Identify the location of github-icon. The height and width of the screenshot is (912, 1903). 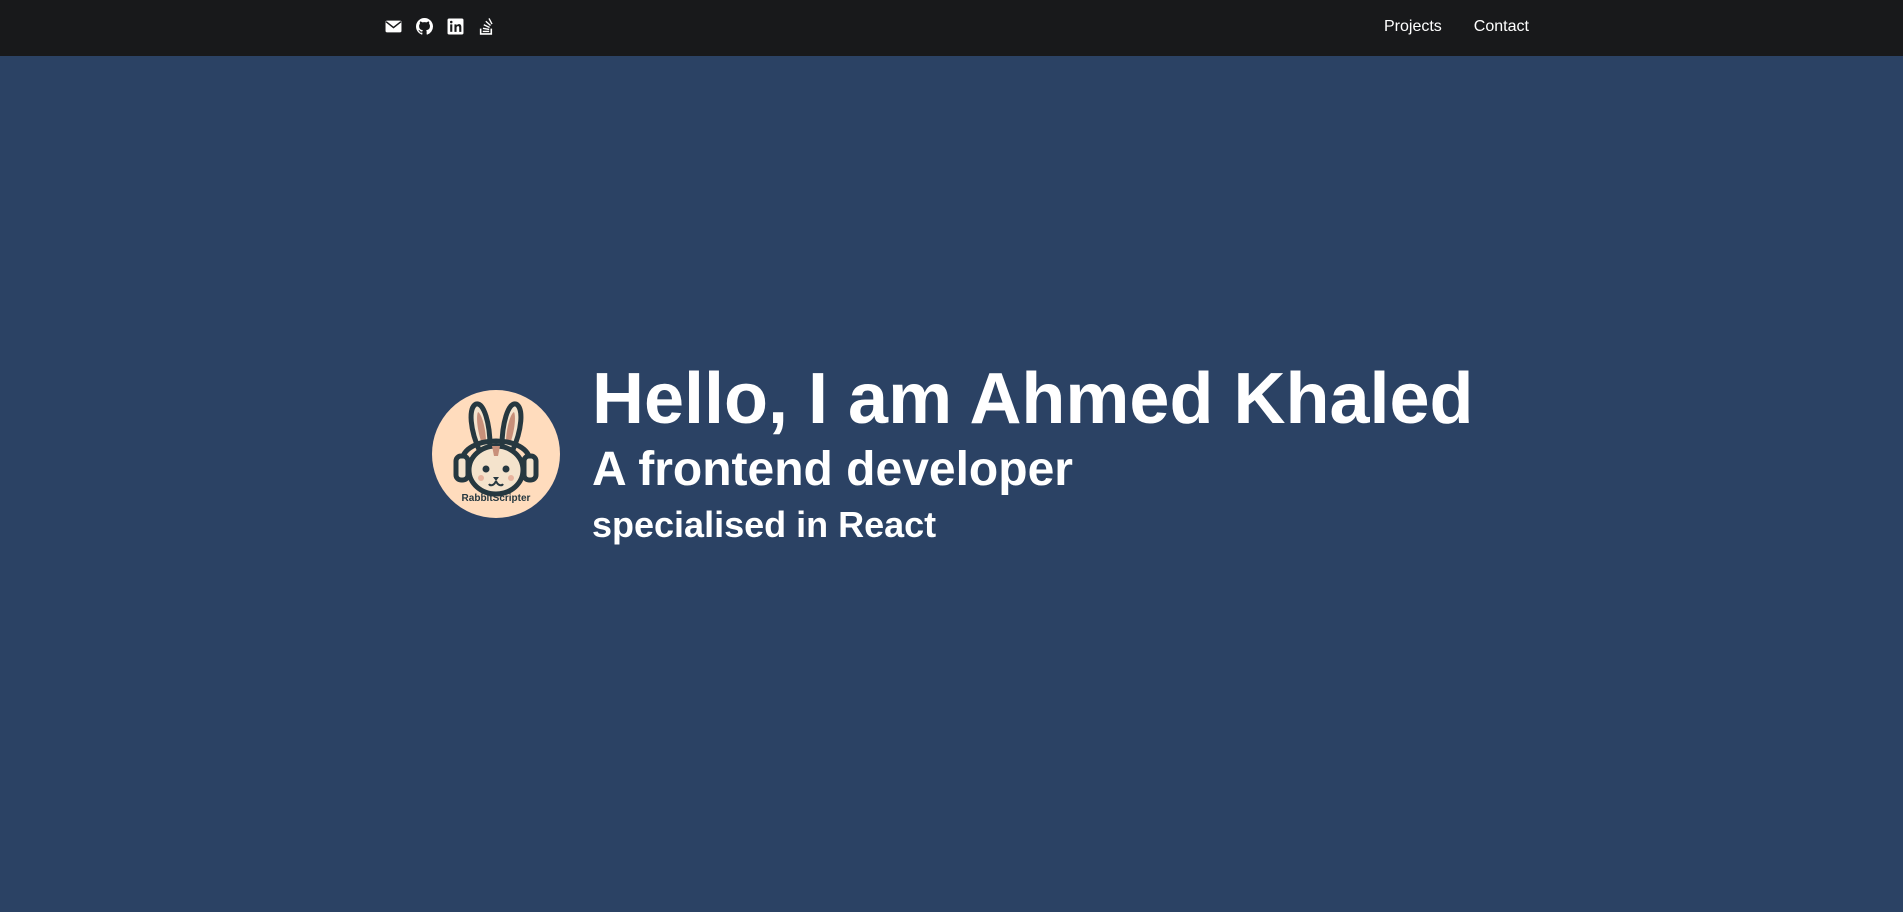
(424, 26).